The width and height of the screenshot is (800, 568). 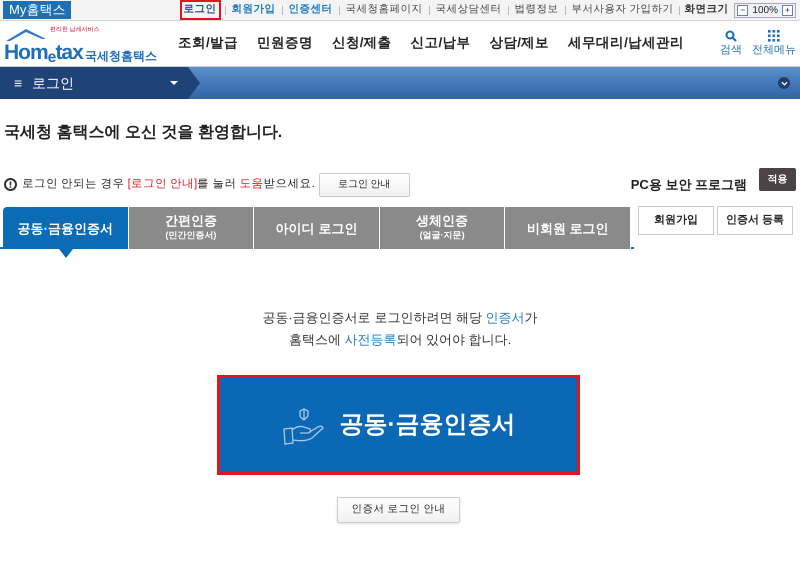 I want to click on search-button: 검색, so click(x=731, y=43).